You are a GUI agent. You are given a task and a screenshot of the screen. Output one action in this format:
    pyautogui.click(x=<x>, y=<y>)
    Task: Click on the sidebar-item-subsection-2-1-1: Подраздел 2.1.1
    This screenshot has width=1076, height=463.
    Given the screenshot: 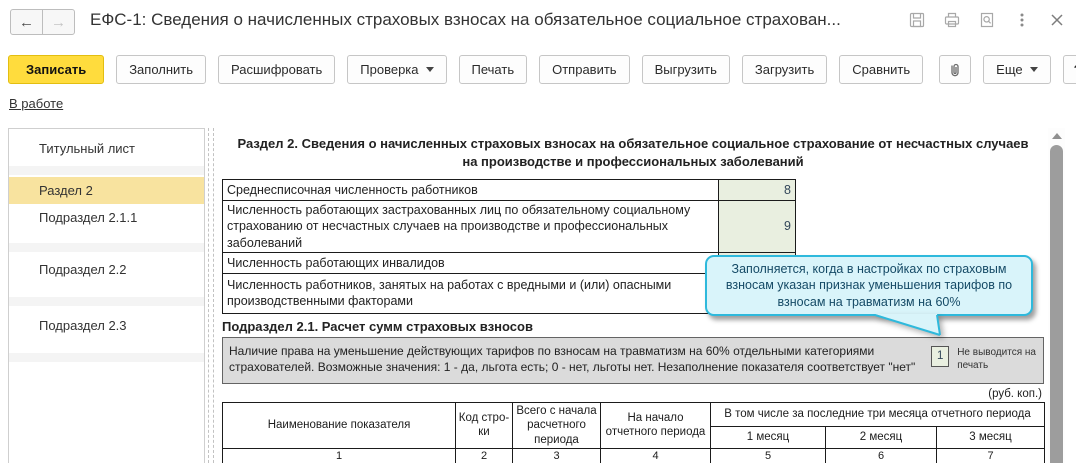 What is the action you would take?
    pyautogui.click(x=106, y=217)
    